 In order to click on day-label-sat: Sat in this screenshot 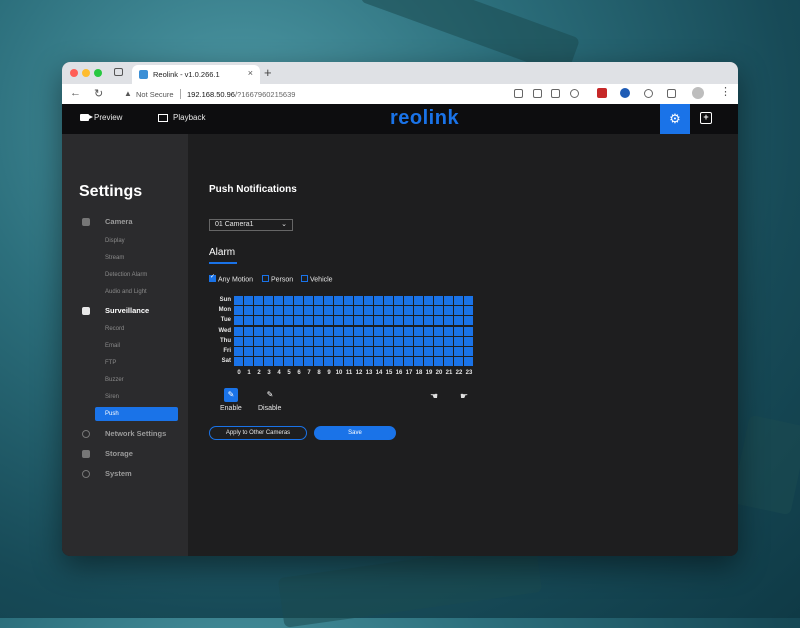, I will do `click(221, 361)`.